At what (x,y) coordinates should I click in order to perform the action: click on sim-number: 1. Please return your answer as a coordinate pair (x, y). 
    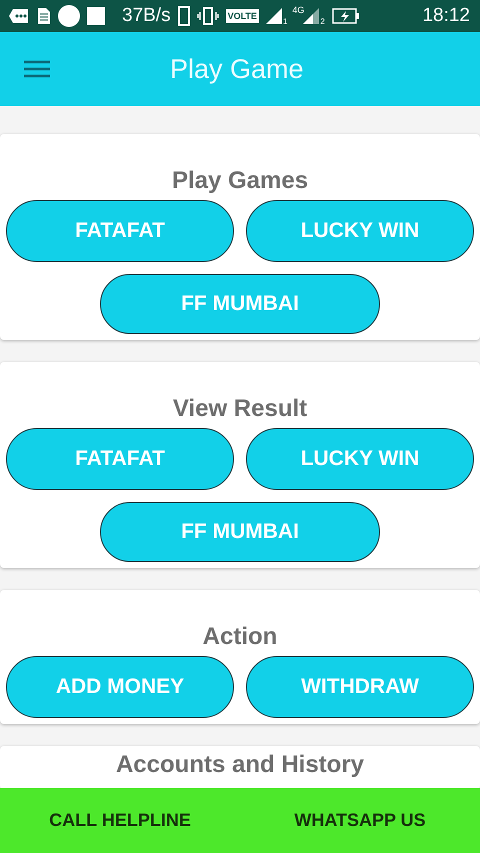
    Looking at the image, I should click on (285, 21).